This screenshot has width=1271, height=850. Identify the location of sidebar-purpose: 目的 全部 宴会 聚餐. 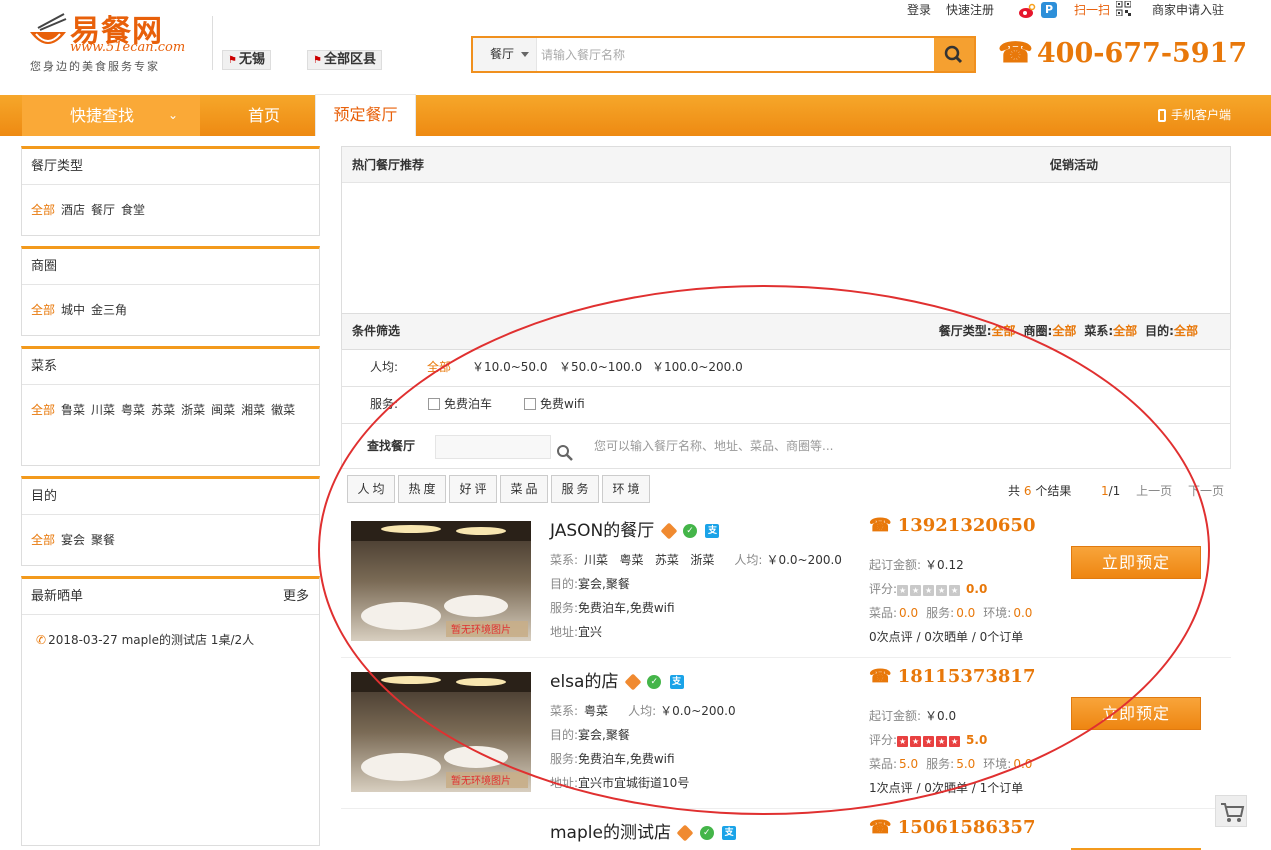
(170, 521).